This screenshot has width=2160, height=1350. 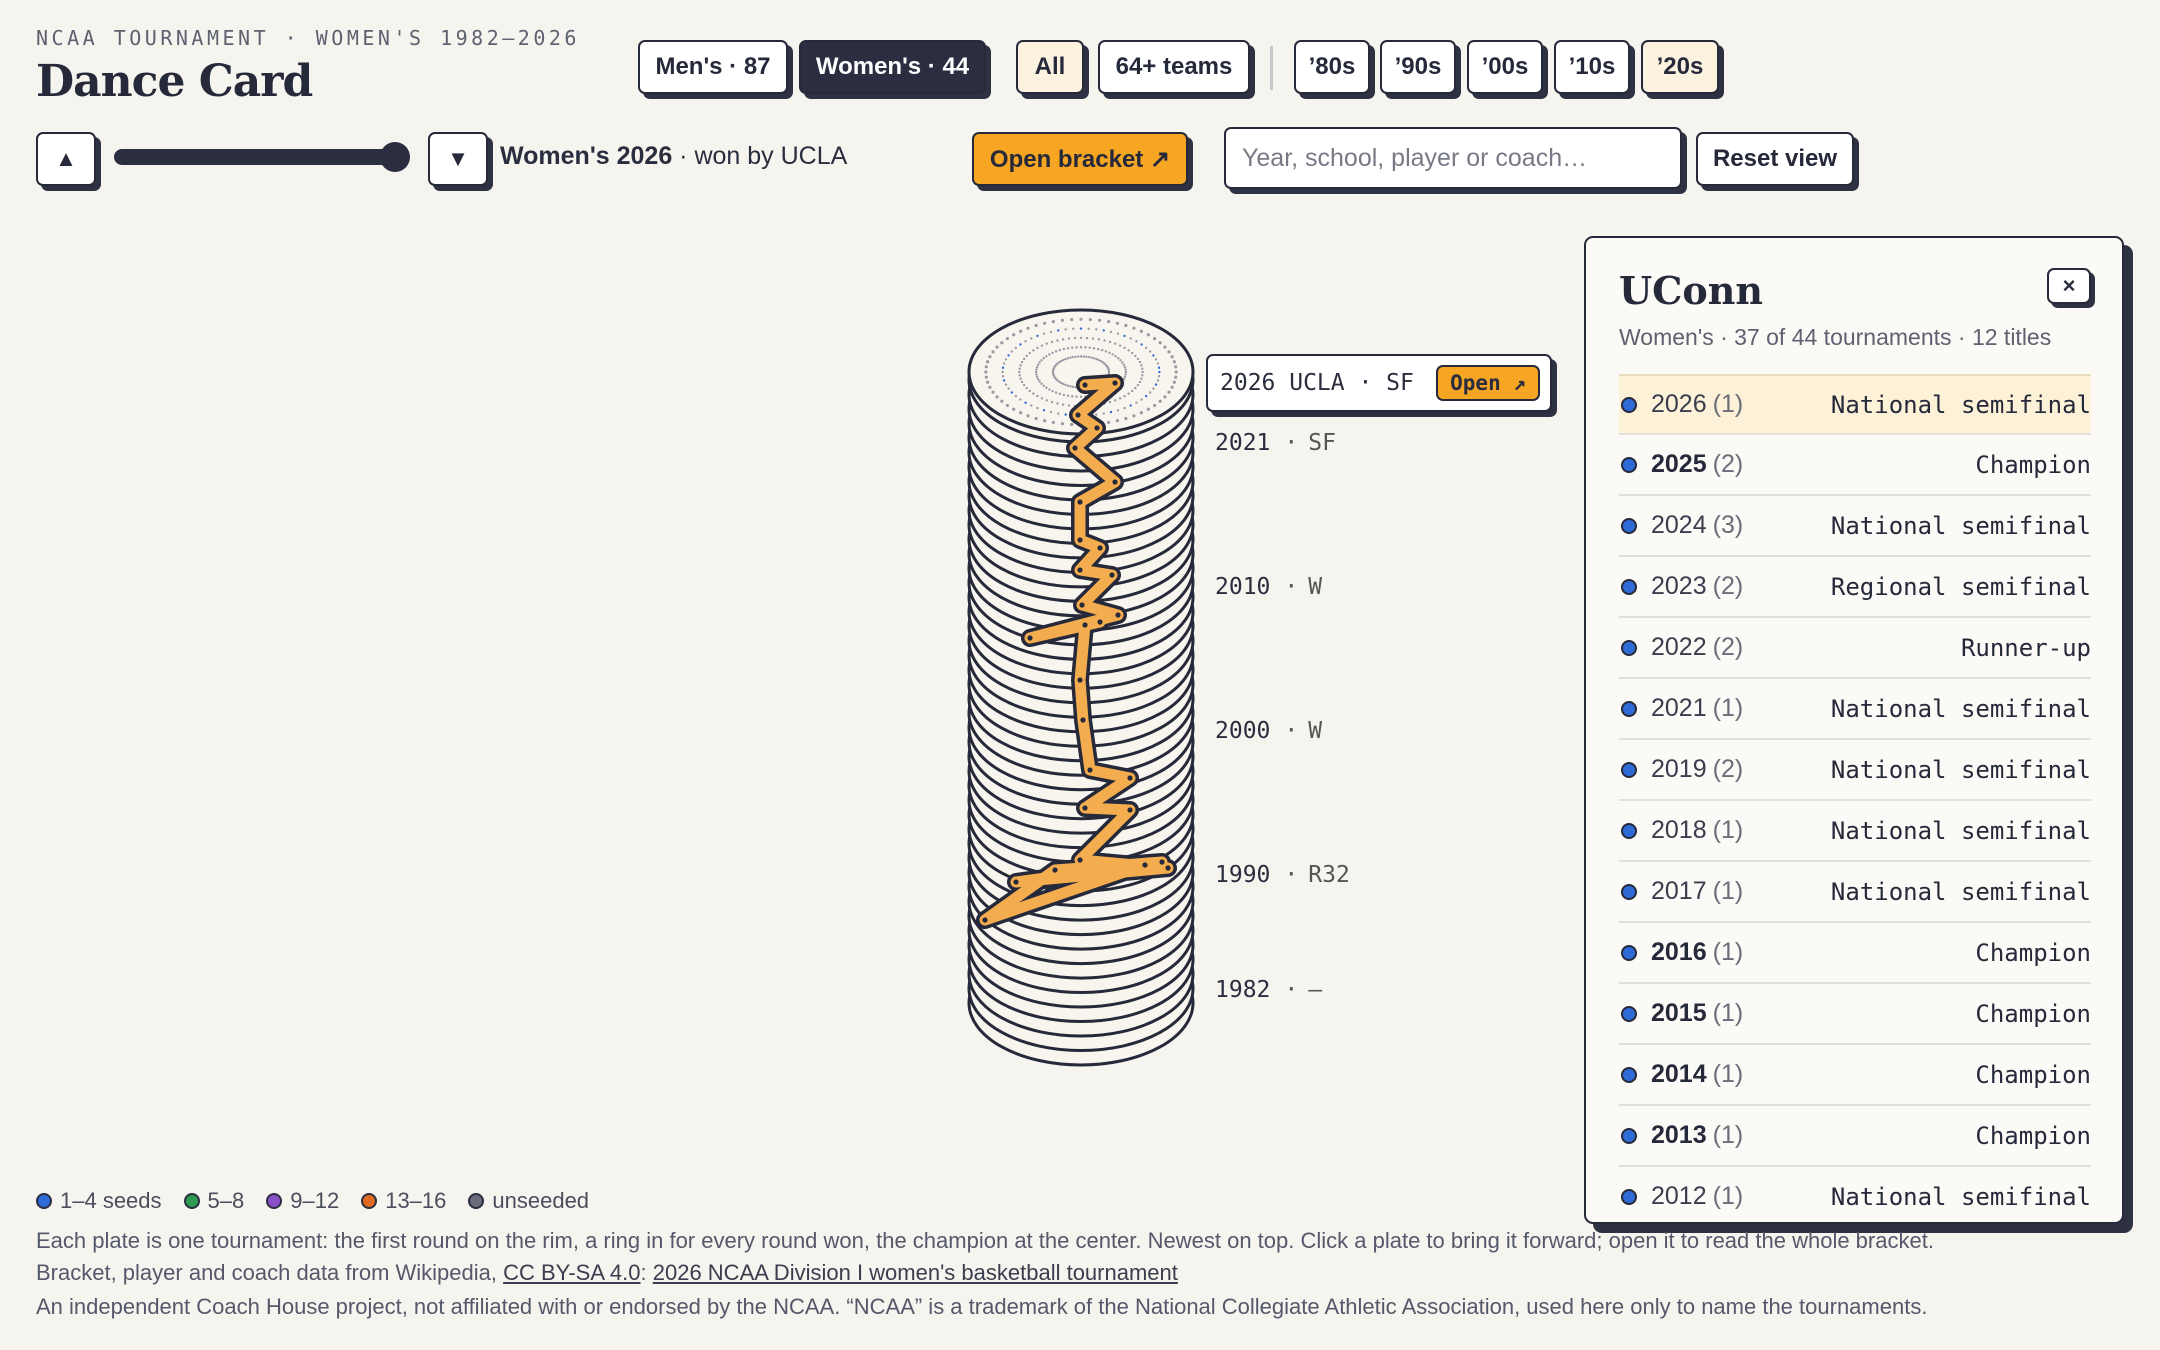 What do you see at coordinates (1174, 67) in the screenshot?
I see `filter-64-teams-button: 64+ teams` at bounding box center [1174, 67].